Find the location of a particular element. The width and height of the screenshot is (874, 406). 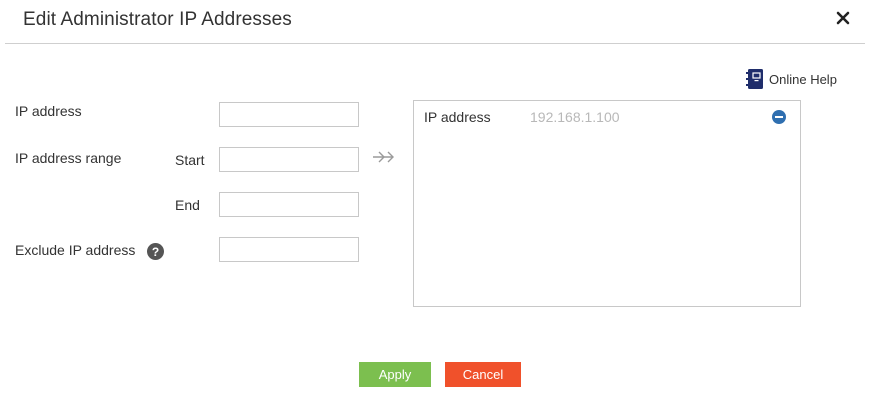

cancel-button: Cancel is located at coordinates (483, 374).